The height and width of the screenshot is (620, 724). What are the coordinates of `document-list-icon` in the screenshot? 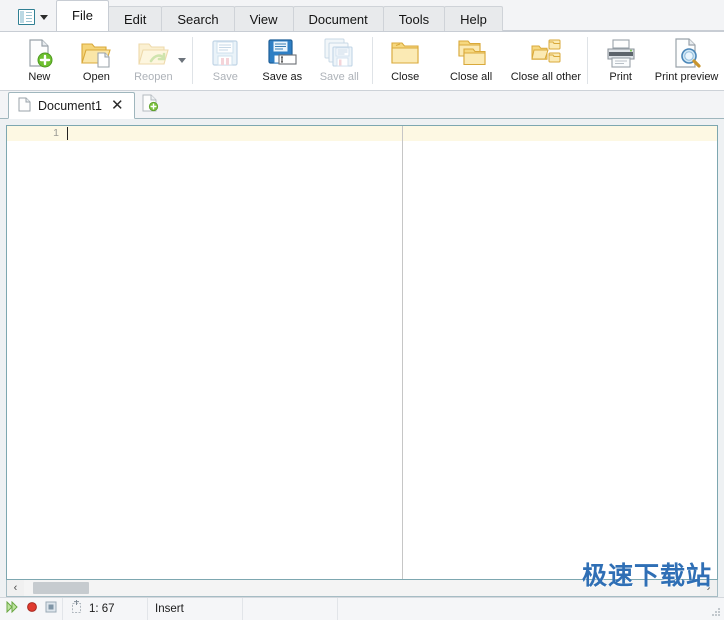 It's located at (26, 17).